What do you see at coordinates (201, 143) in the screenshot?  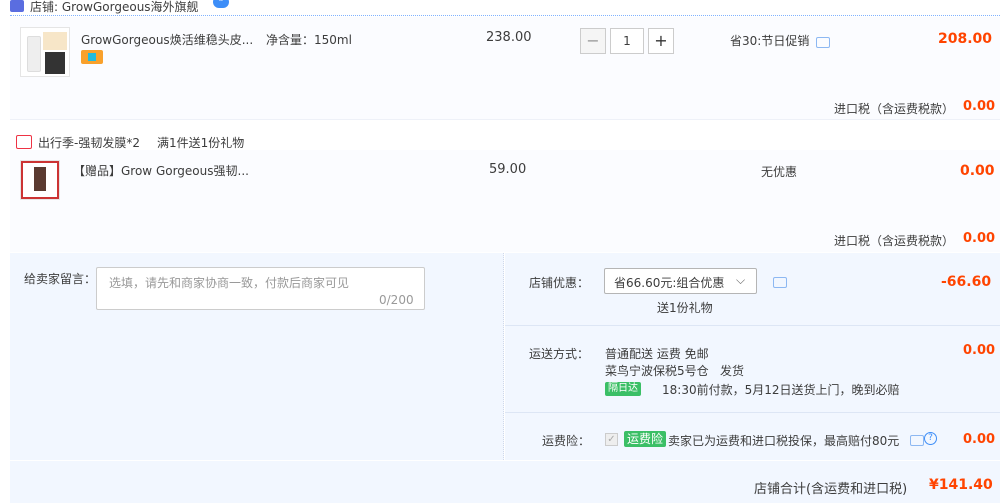 I see `gift-promo-rule: 满1件送1份礼物` at bounding box center [201, 143].